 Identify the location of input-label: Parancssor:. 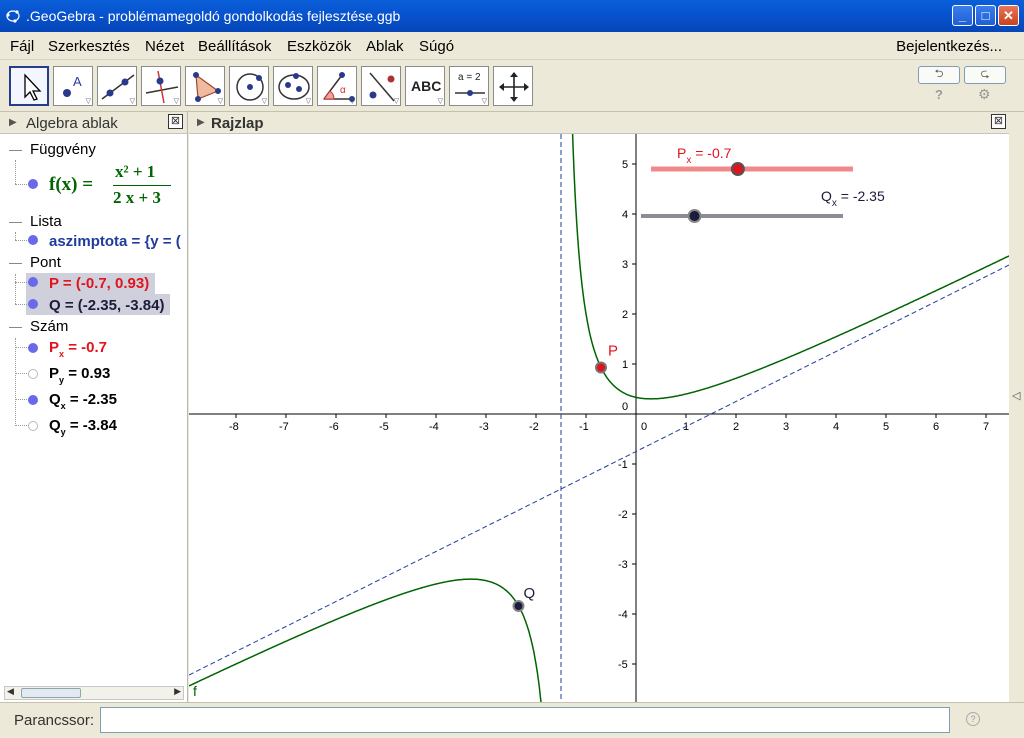
(54, 720).